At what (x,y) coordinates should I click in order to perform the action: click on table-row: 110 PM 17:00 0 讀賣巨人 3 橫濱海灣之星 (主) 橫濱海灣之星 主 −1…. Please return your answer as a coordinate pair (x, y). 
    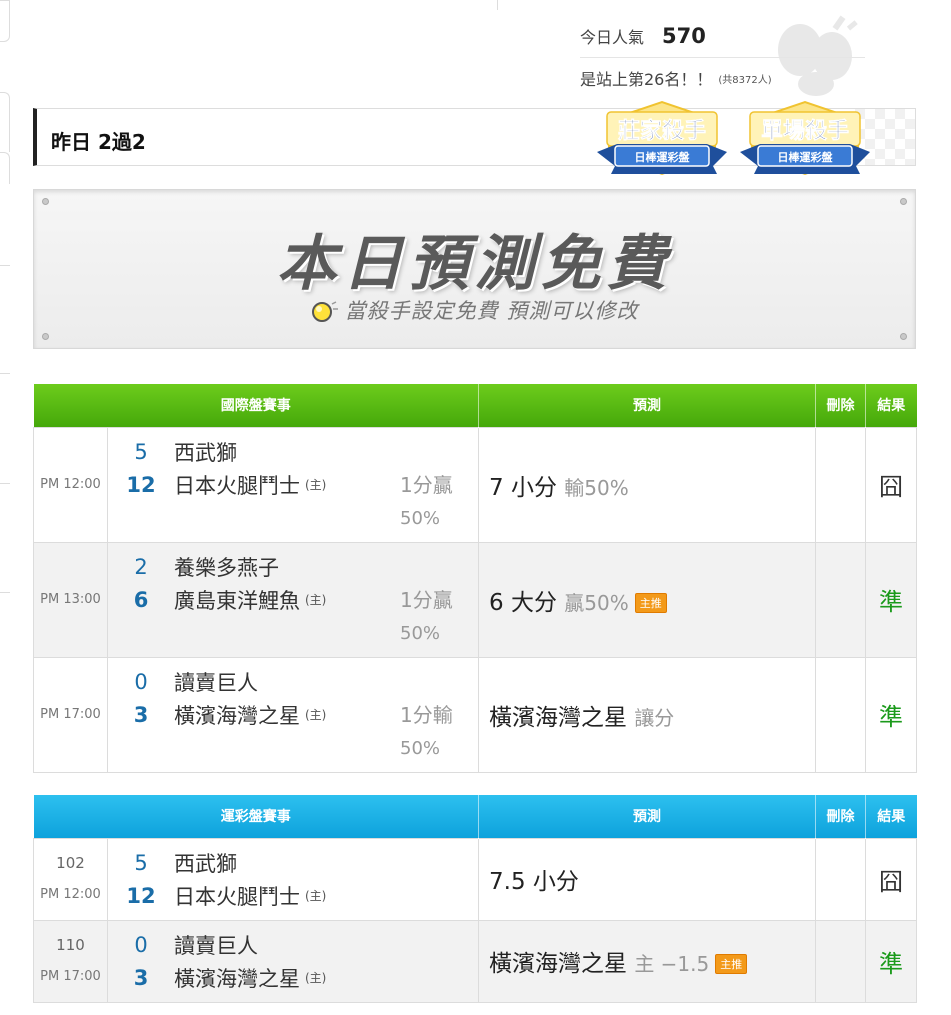
    Looking at the image, I should click on (475, 961).